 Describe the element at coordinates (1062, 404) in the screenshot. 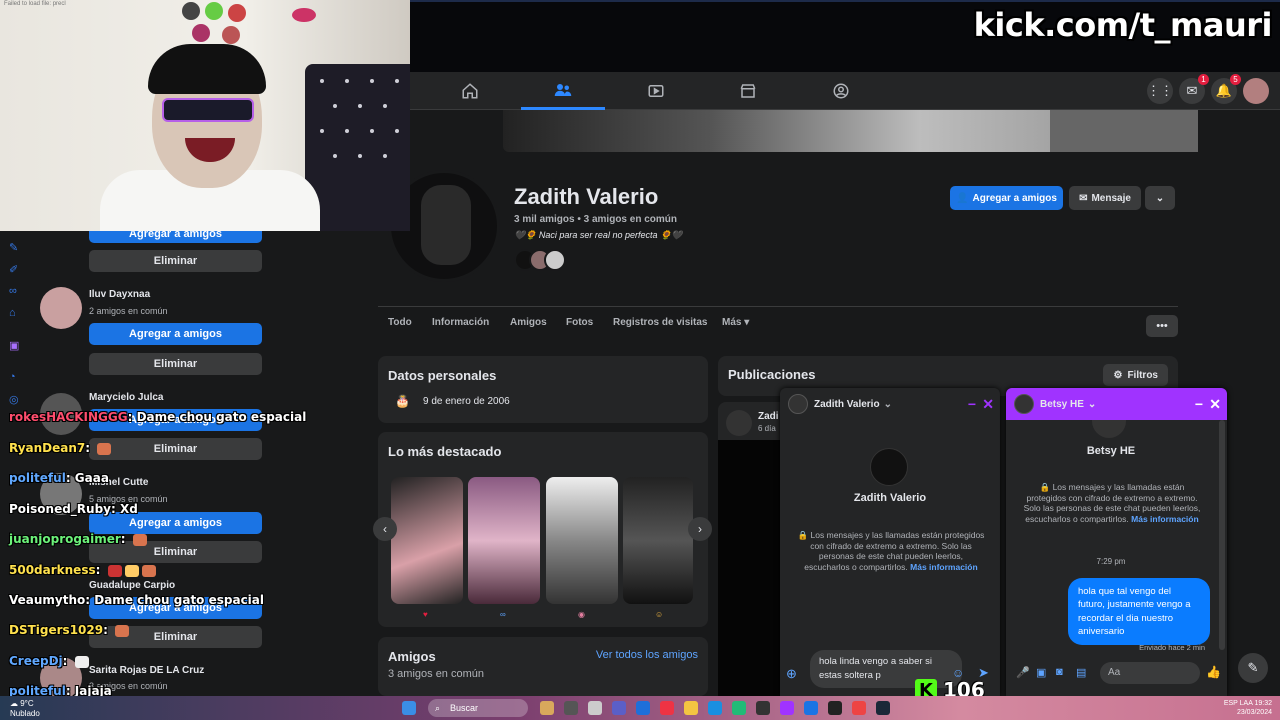

I see `chat-contact-name: Betsy HE` at that location.